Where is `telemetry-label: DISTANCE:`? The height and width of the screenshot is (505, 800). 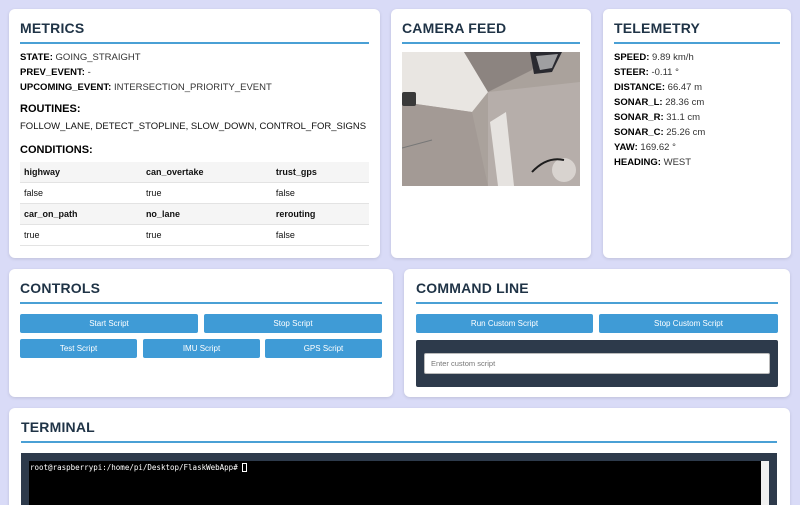 telemetry-label: DISTANCE: is located at coordinates (640, 87).